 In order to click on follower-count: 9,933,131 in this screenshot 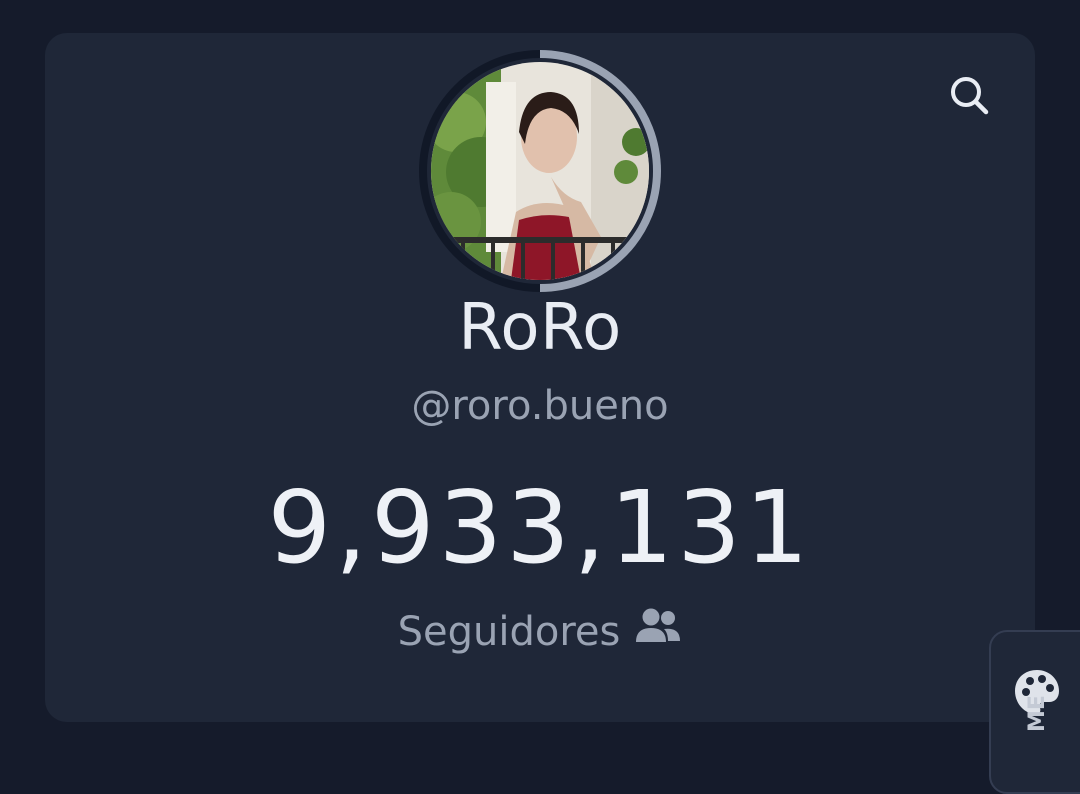, I will do `click(540, 527)`.